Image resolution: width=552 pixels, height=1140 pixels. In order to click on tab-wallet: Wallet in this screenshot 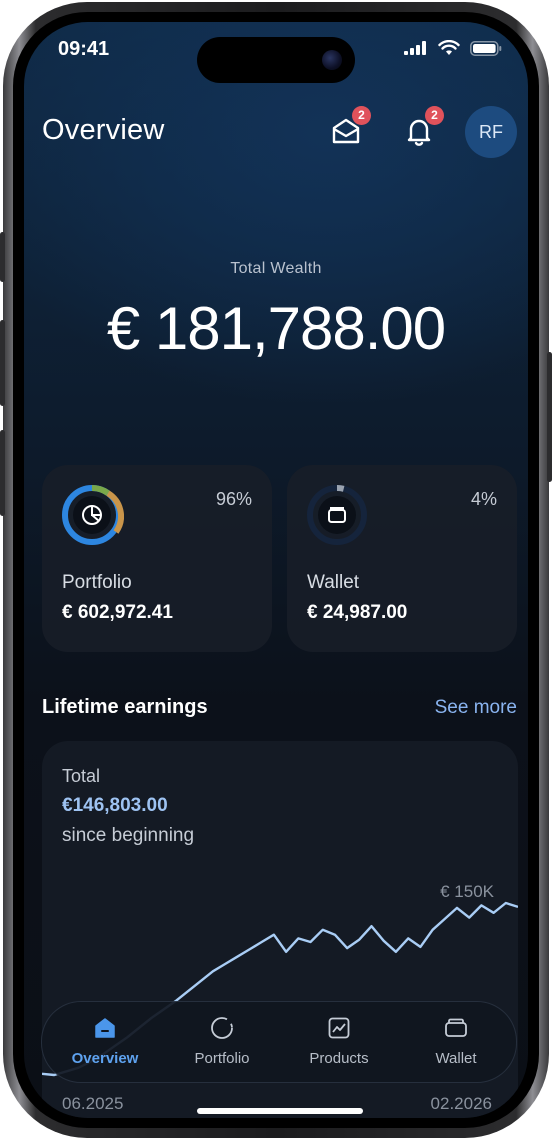, I will do `click(456, 1042)`.